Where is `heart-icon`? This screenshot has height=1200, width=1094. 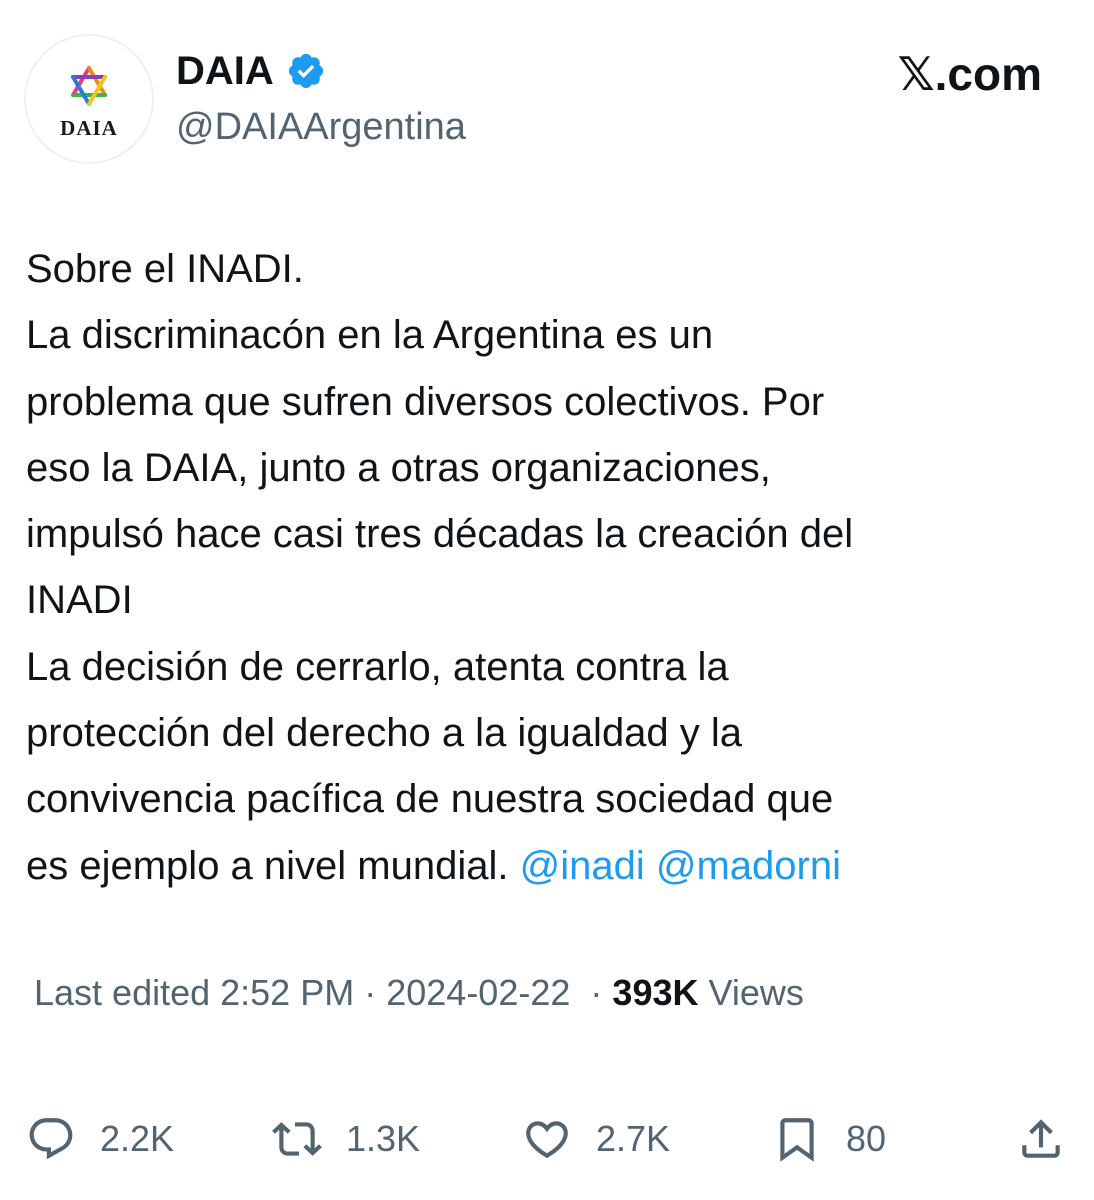
heart-icon is located at coordinates (547, 1140).